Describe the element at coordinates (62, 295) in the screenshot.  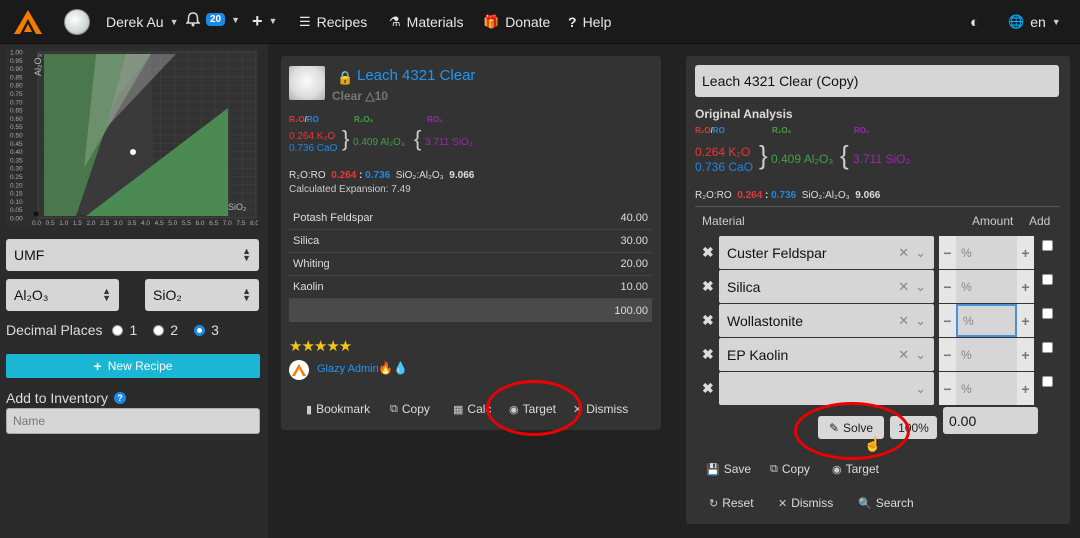
I see `x-oxide-select: Al₂O₃ ▲ ▼` at that location.